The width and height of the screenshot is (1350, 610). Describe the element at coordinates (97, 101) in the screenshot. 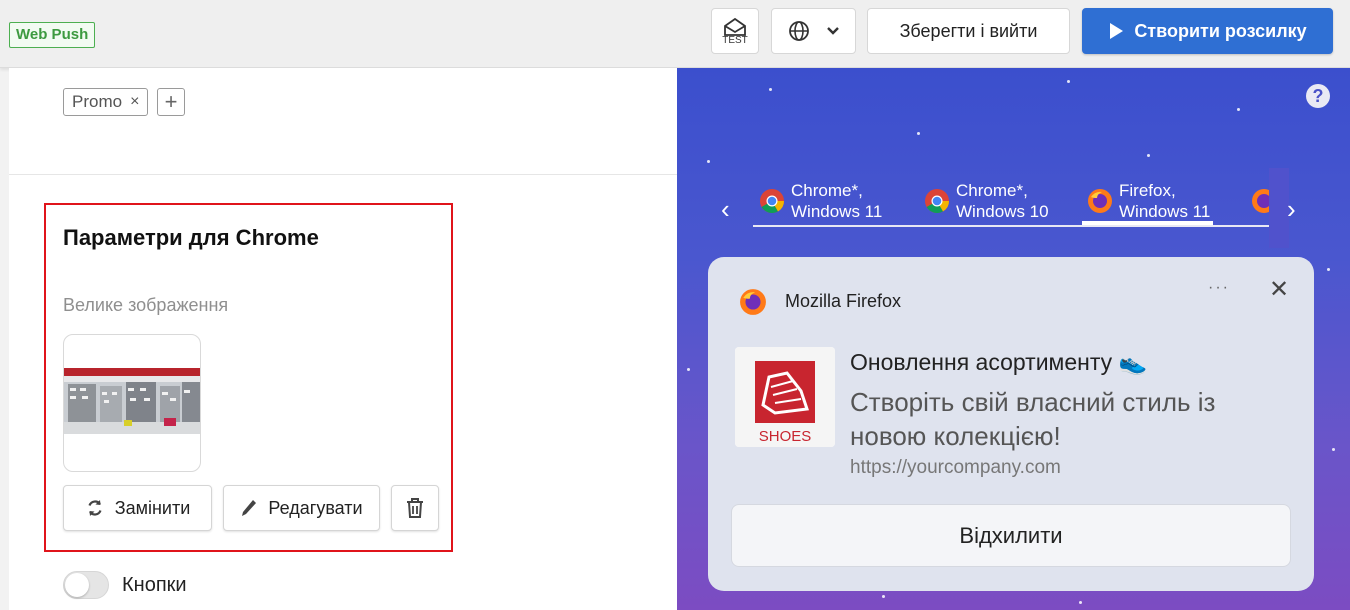

I see `tag-label: Promo` at that location.